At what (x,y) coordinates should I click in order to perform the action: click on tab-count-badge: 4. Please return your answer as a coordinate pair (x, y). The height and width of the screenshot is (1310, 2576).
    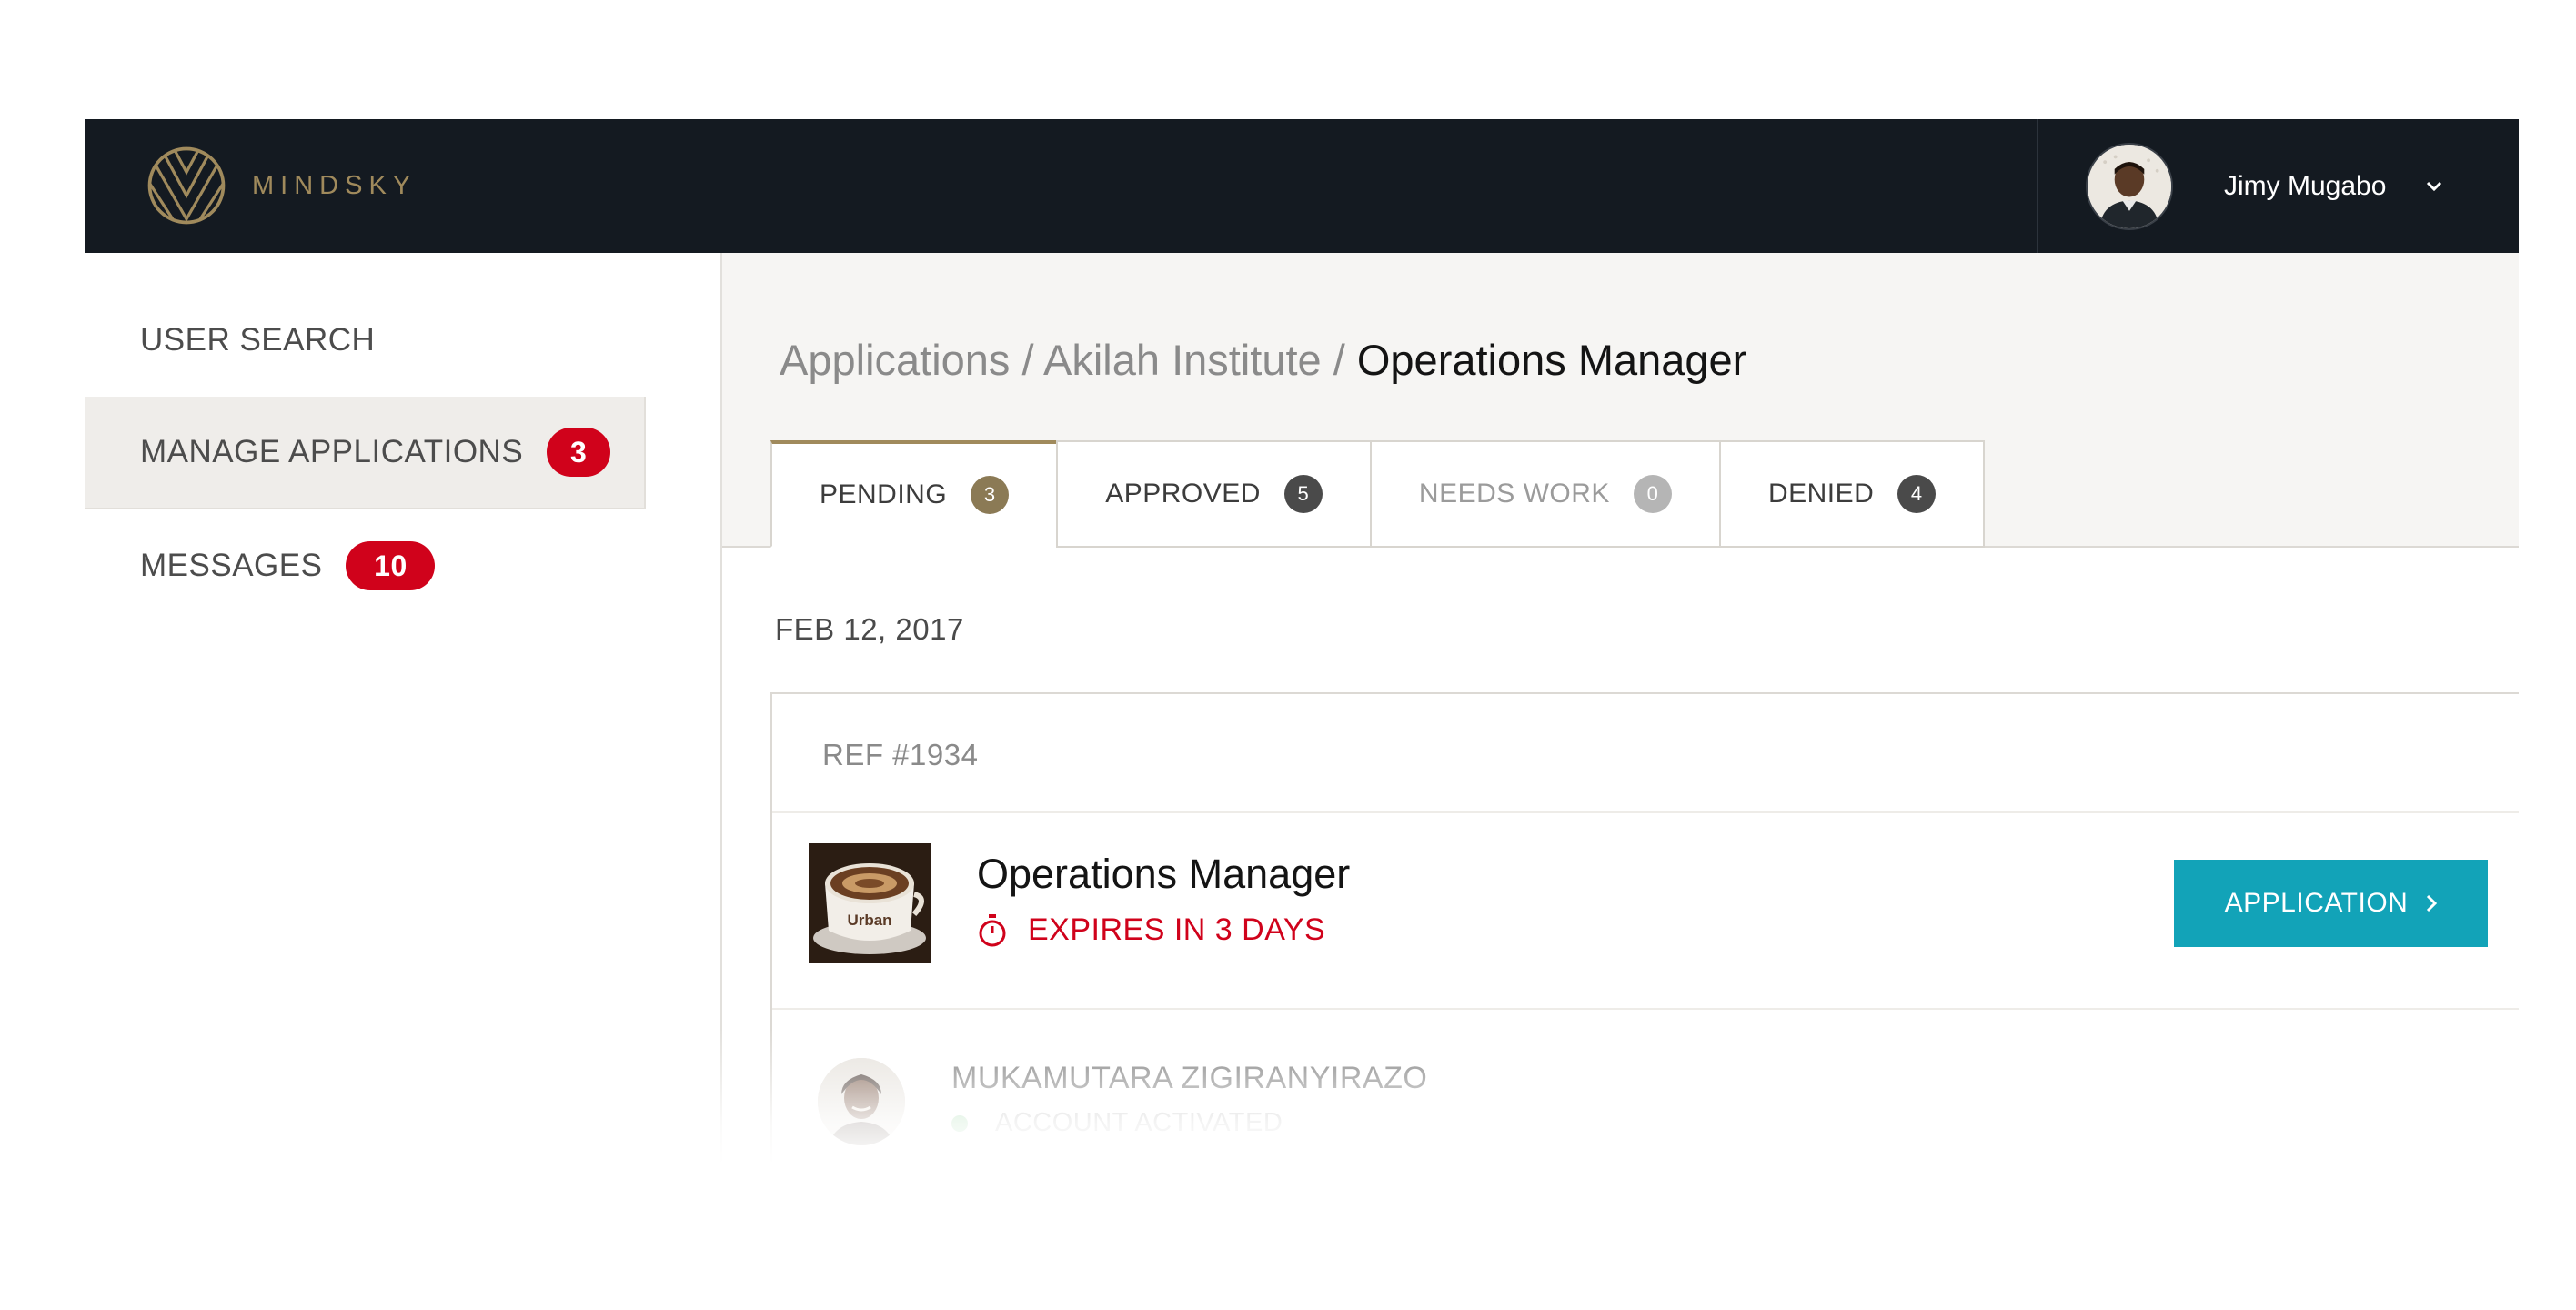
    Looking at the image, I should click on (1917, 494).